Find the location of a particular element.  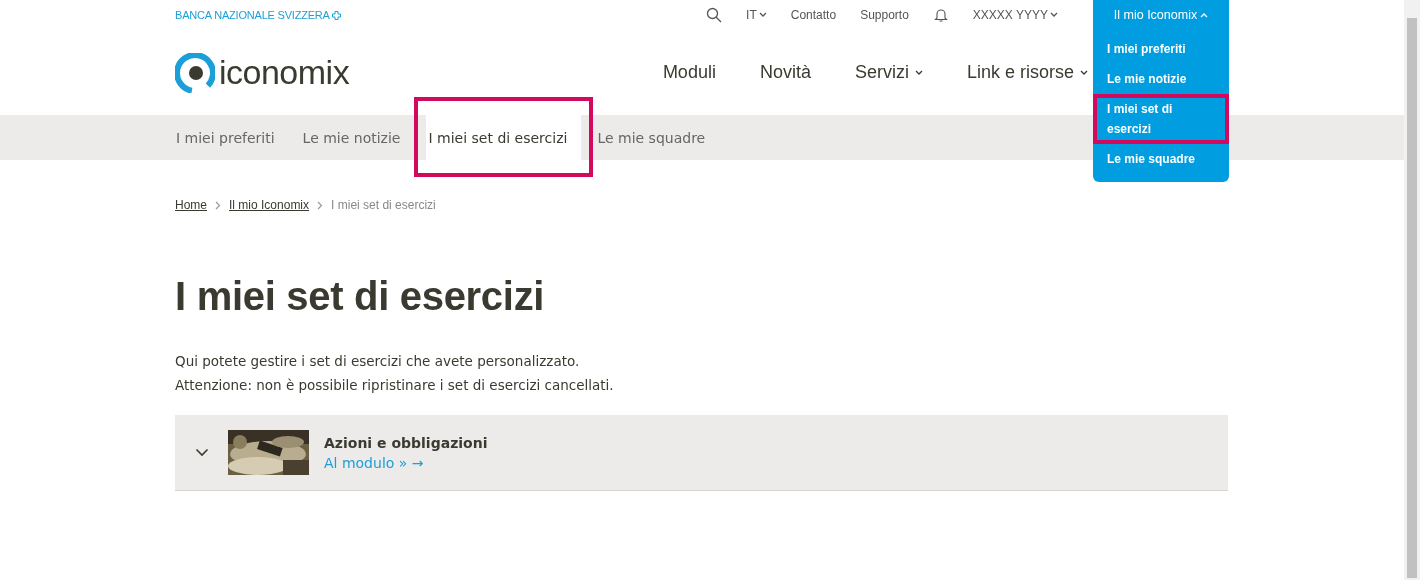

sub-nav-tab: I miei preferiti is located at coordinates (231, 137).